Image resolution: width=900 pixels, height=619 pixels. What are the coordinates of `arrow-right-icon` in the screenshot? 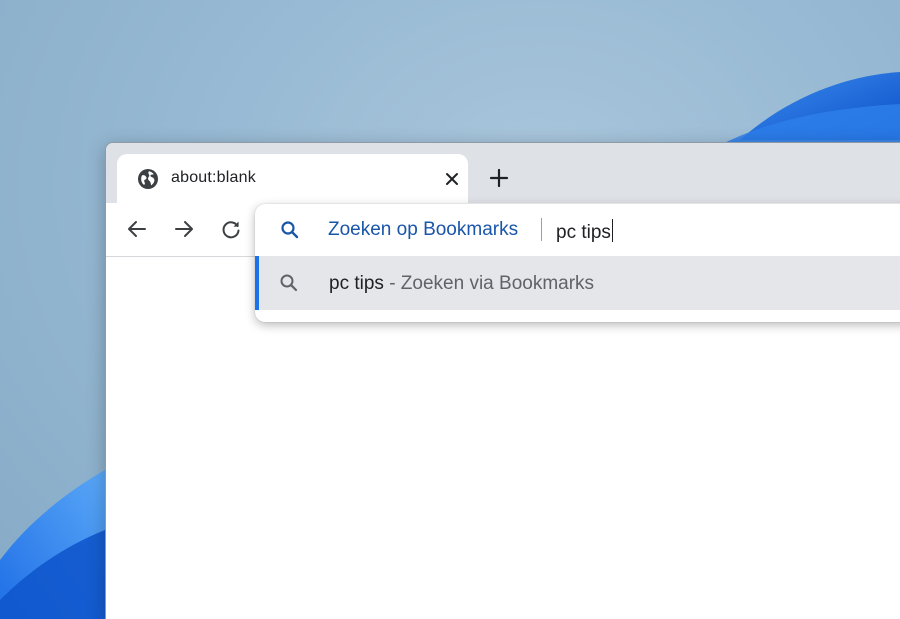 It's located at (184, 229).